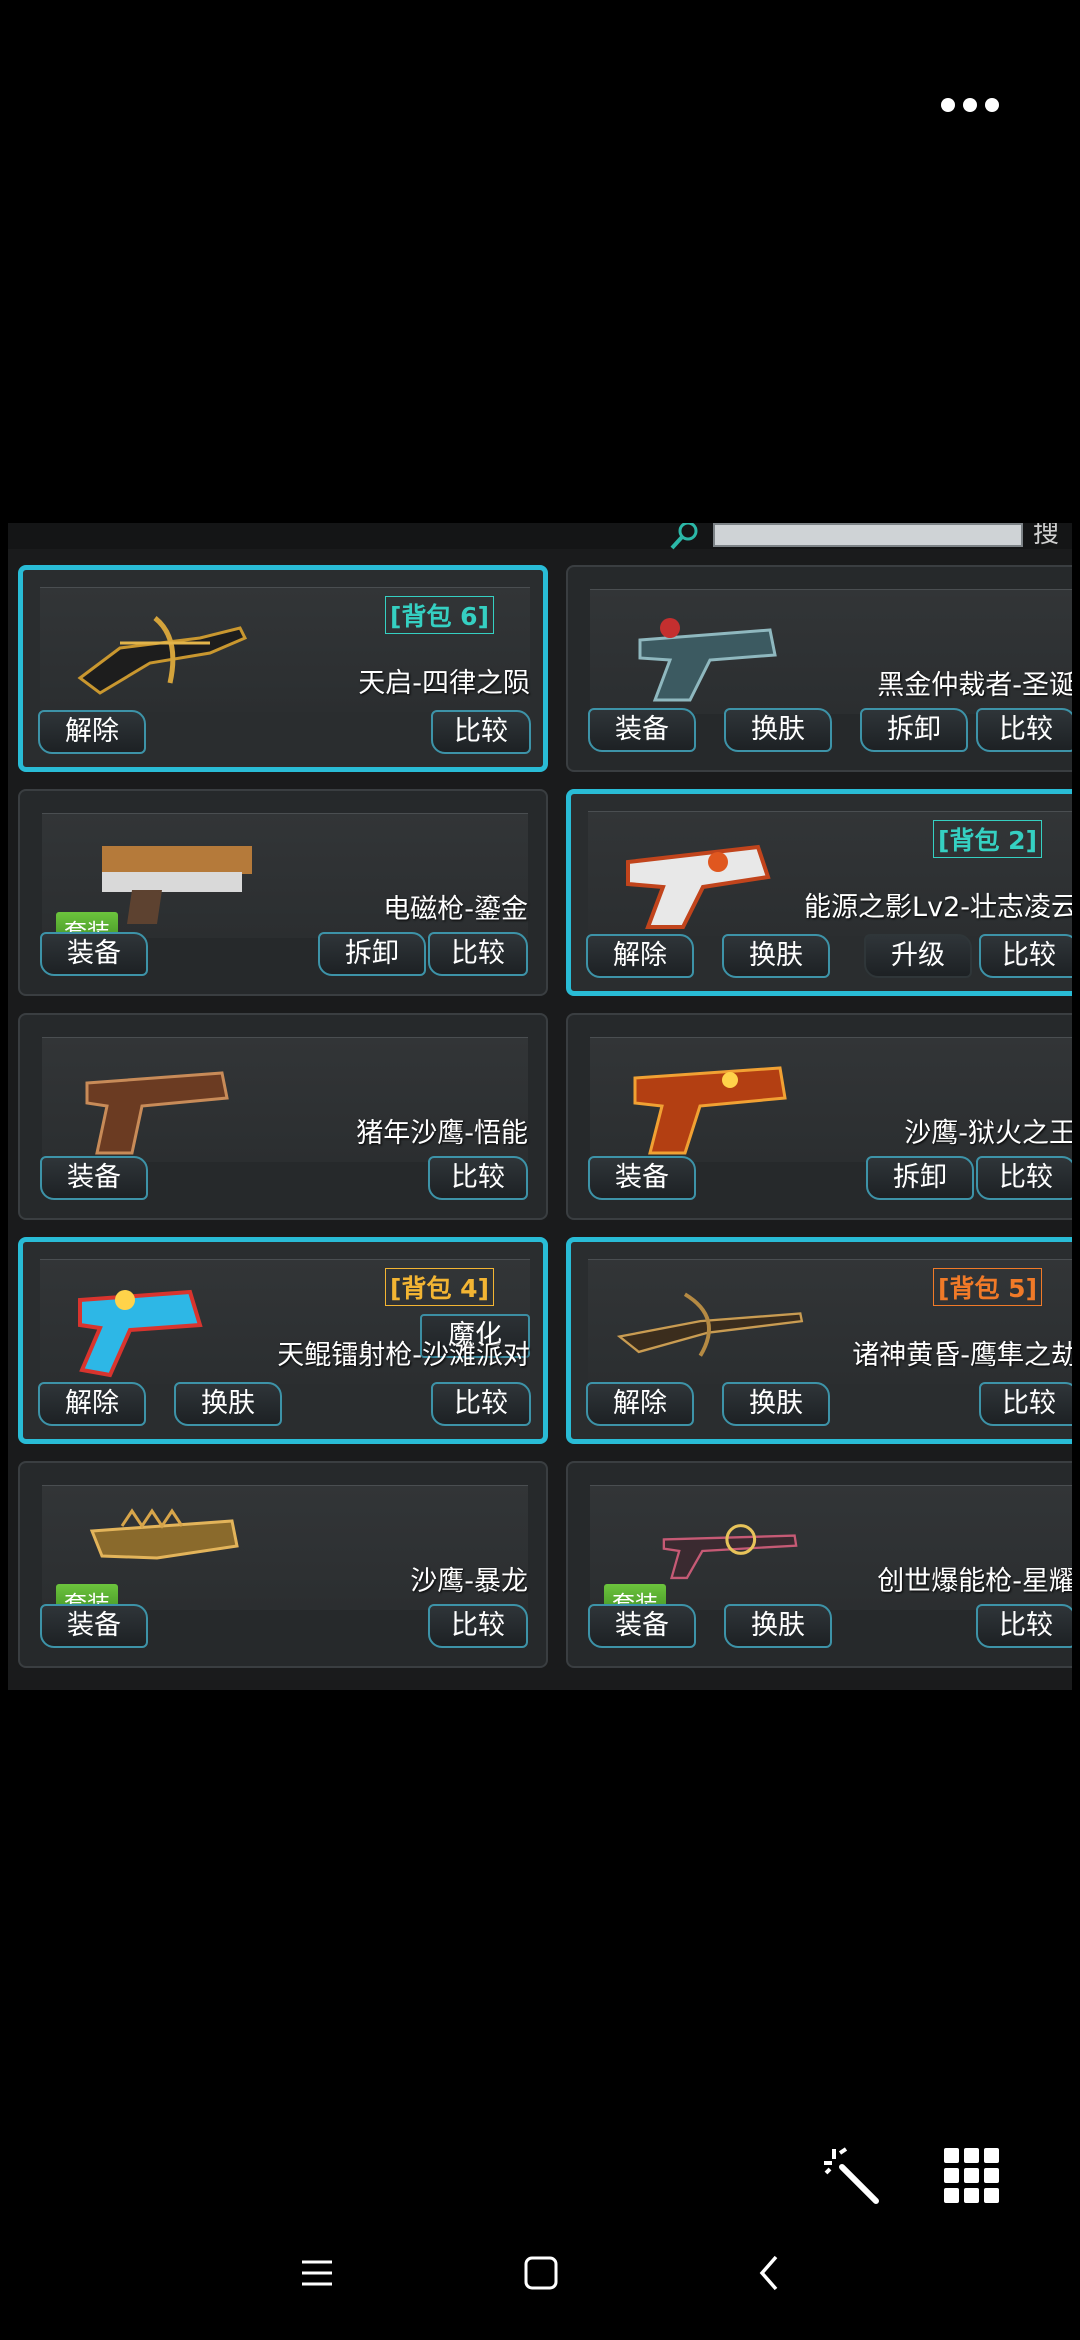 This screenshot has width=1080, height=2340. What do you see at coordinates (987, 1287) in the screenshot?
I see `backpack-tag: [背包 5]` at bounding box center [987, 1287].